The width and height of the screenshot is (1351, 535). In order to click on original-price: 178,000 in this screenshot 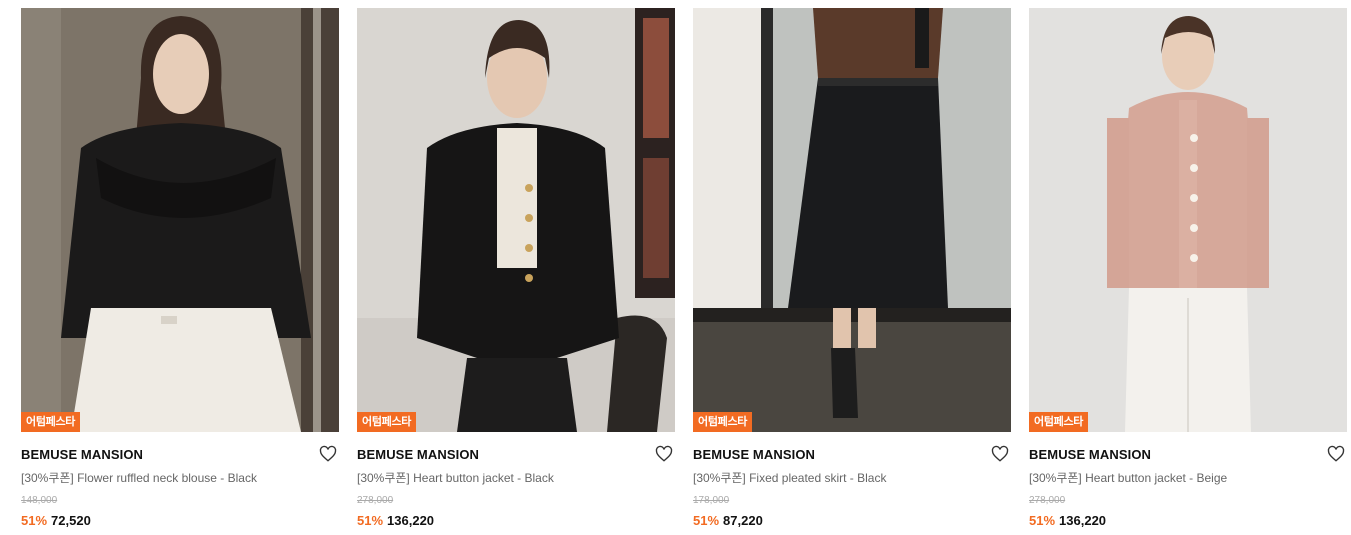, I will do `click(711, 500)`.